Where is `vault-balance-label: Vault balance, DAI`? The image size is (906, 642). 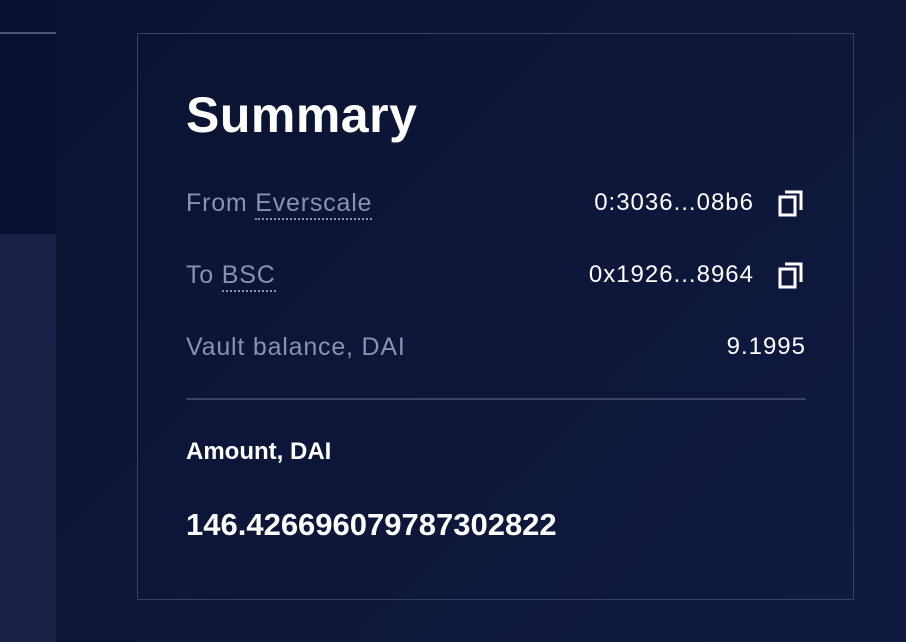
vault-balance-label: Vault balance, DAI is located at coordinates (296, 346).